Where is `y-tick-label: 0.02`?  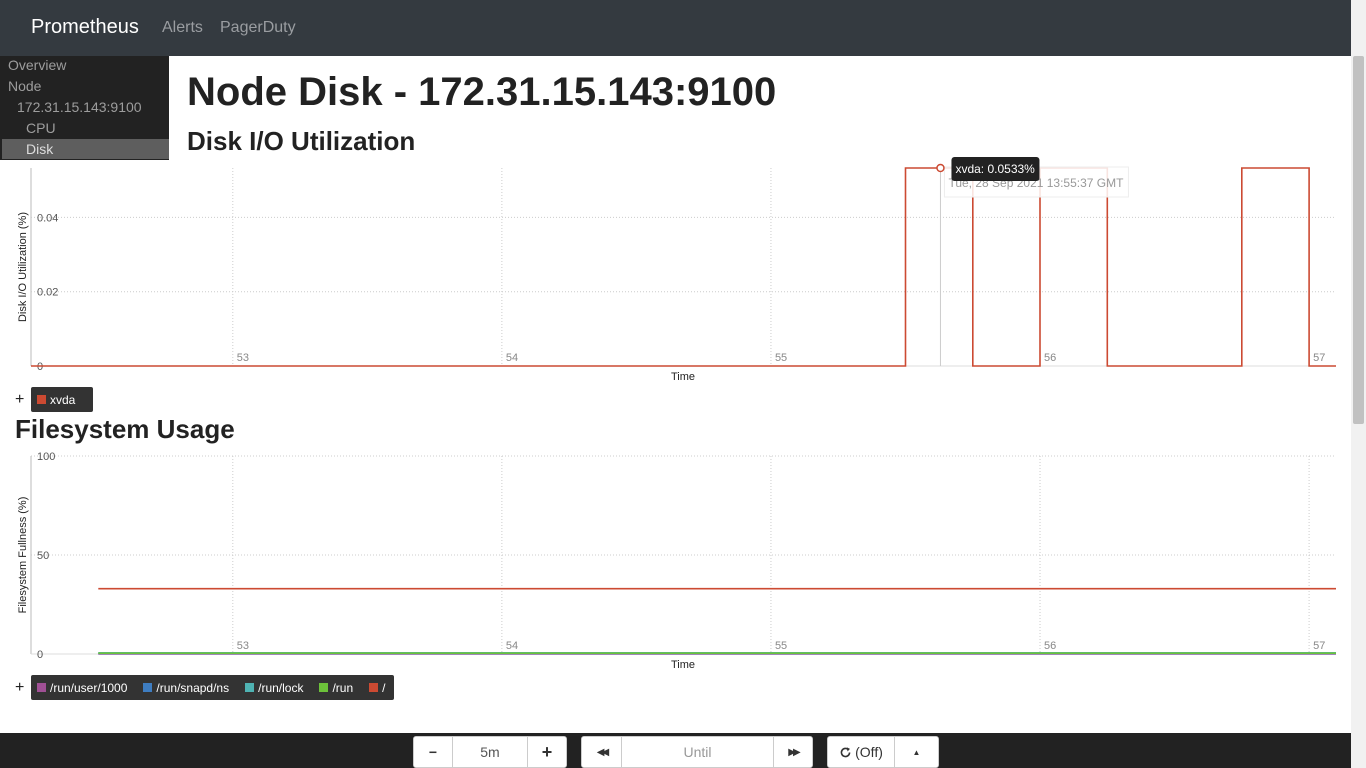
y-tick-label: 0.02 is located at coordinates (47, 293).